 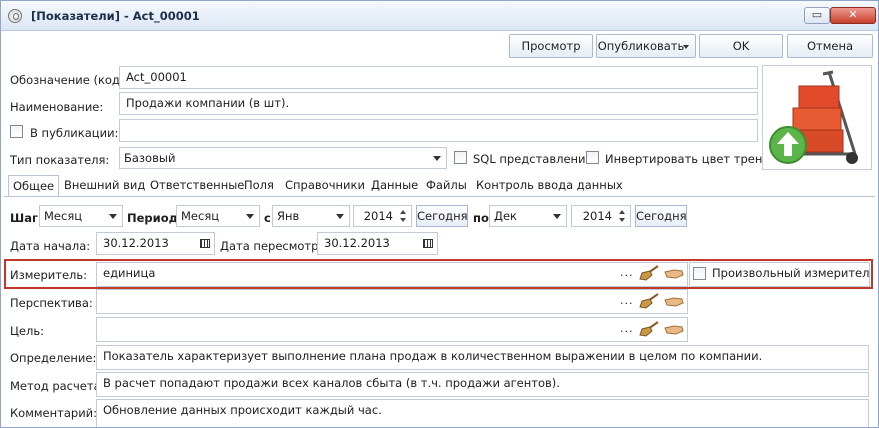 What do you see at coordinates (283, 158) in the screenshot?
I see `type-select: Базовый` at bounding box center [283, 158].